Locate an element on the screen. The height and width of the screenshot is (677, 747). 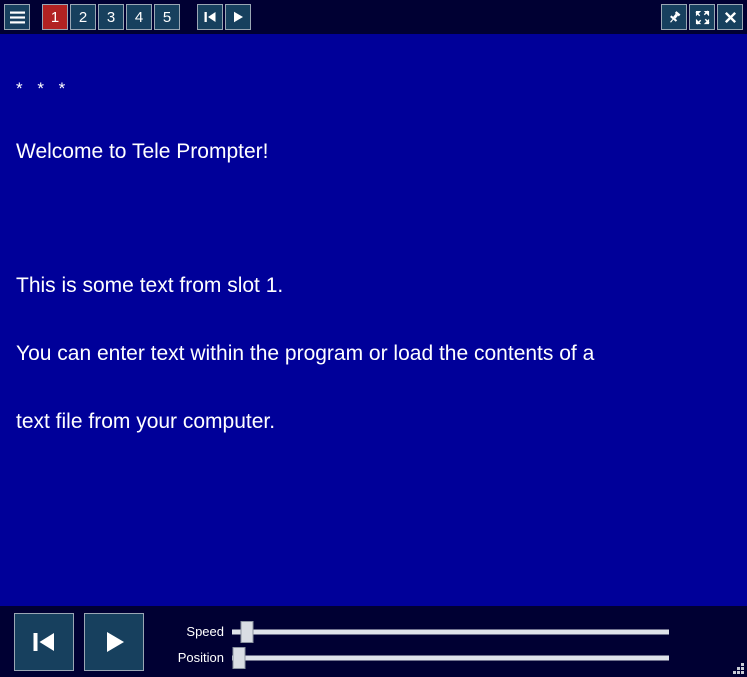
prompter-line-1: This is some text from slot 1. is located at coordinates (150, 285).